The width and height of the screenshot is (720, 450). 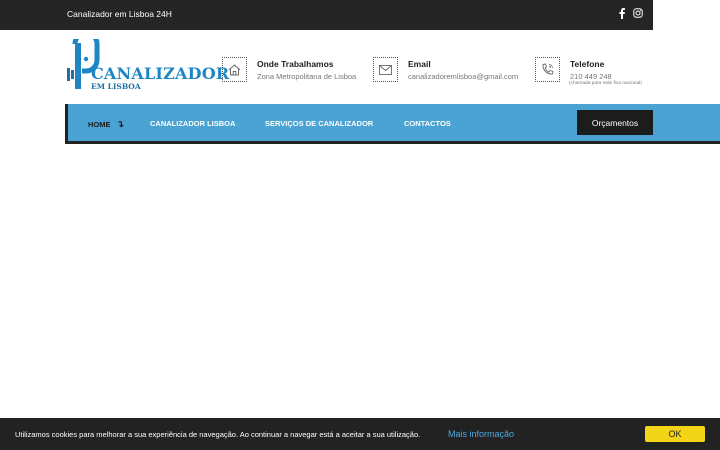 I want to click on arrow-down-icon: ↴, so click(x=120, y=124).